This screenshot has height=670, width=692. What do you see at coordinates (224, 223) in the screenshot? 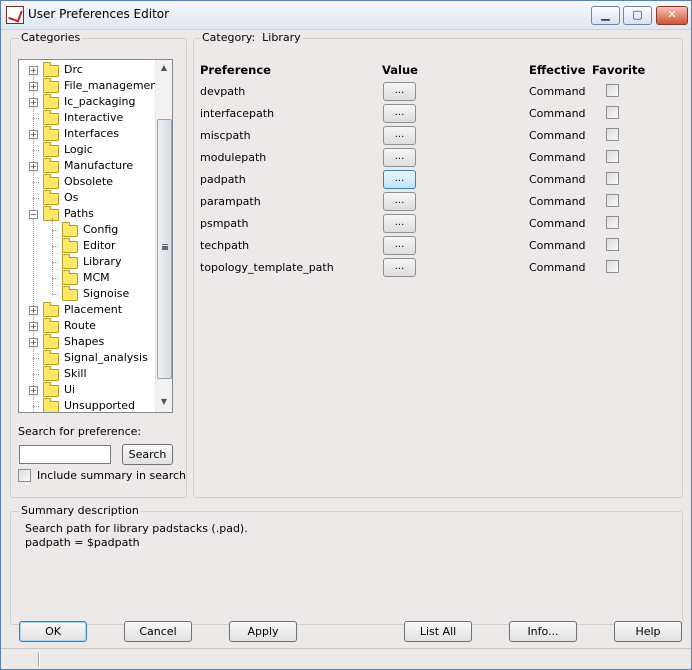
I see `preference-name: psmpath` at bounding box center [224, 223].